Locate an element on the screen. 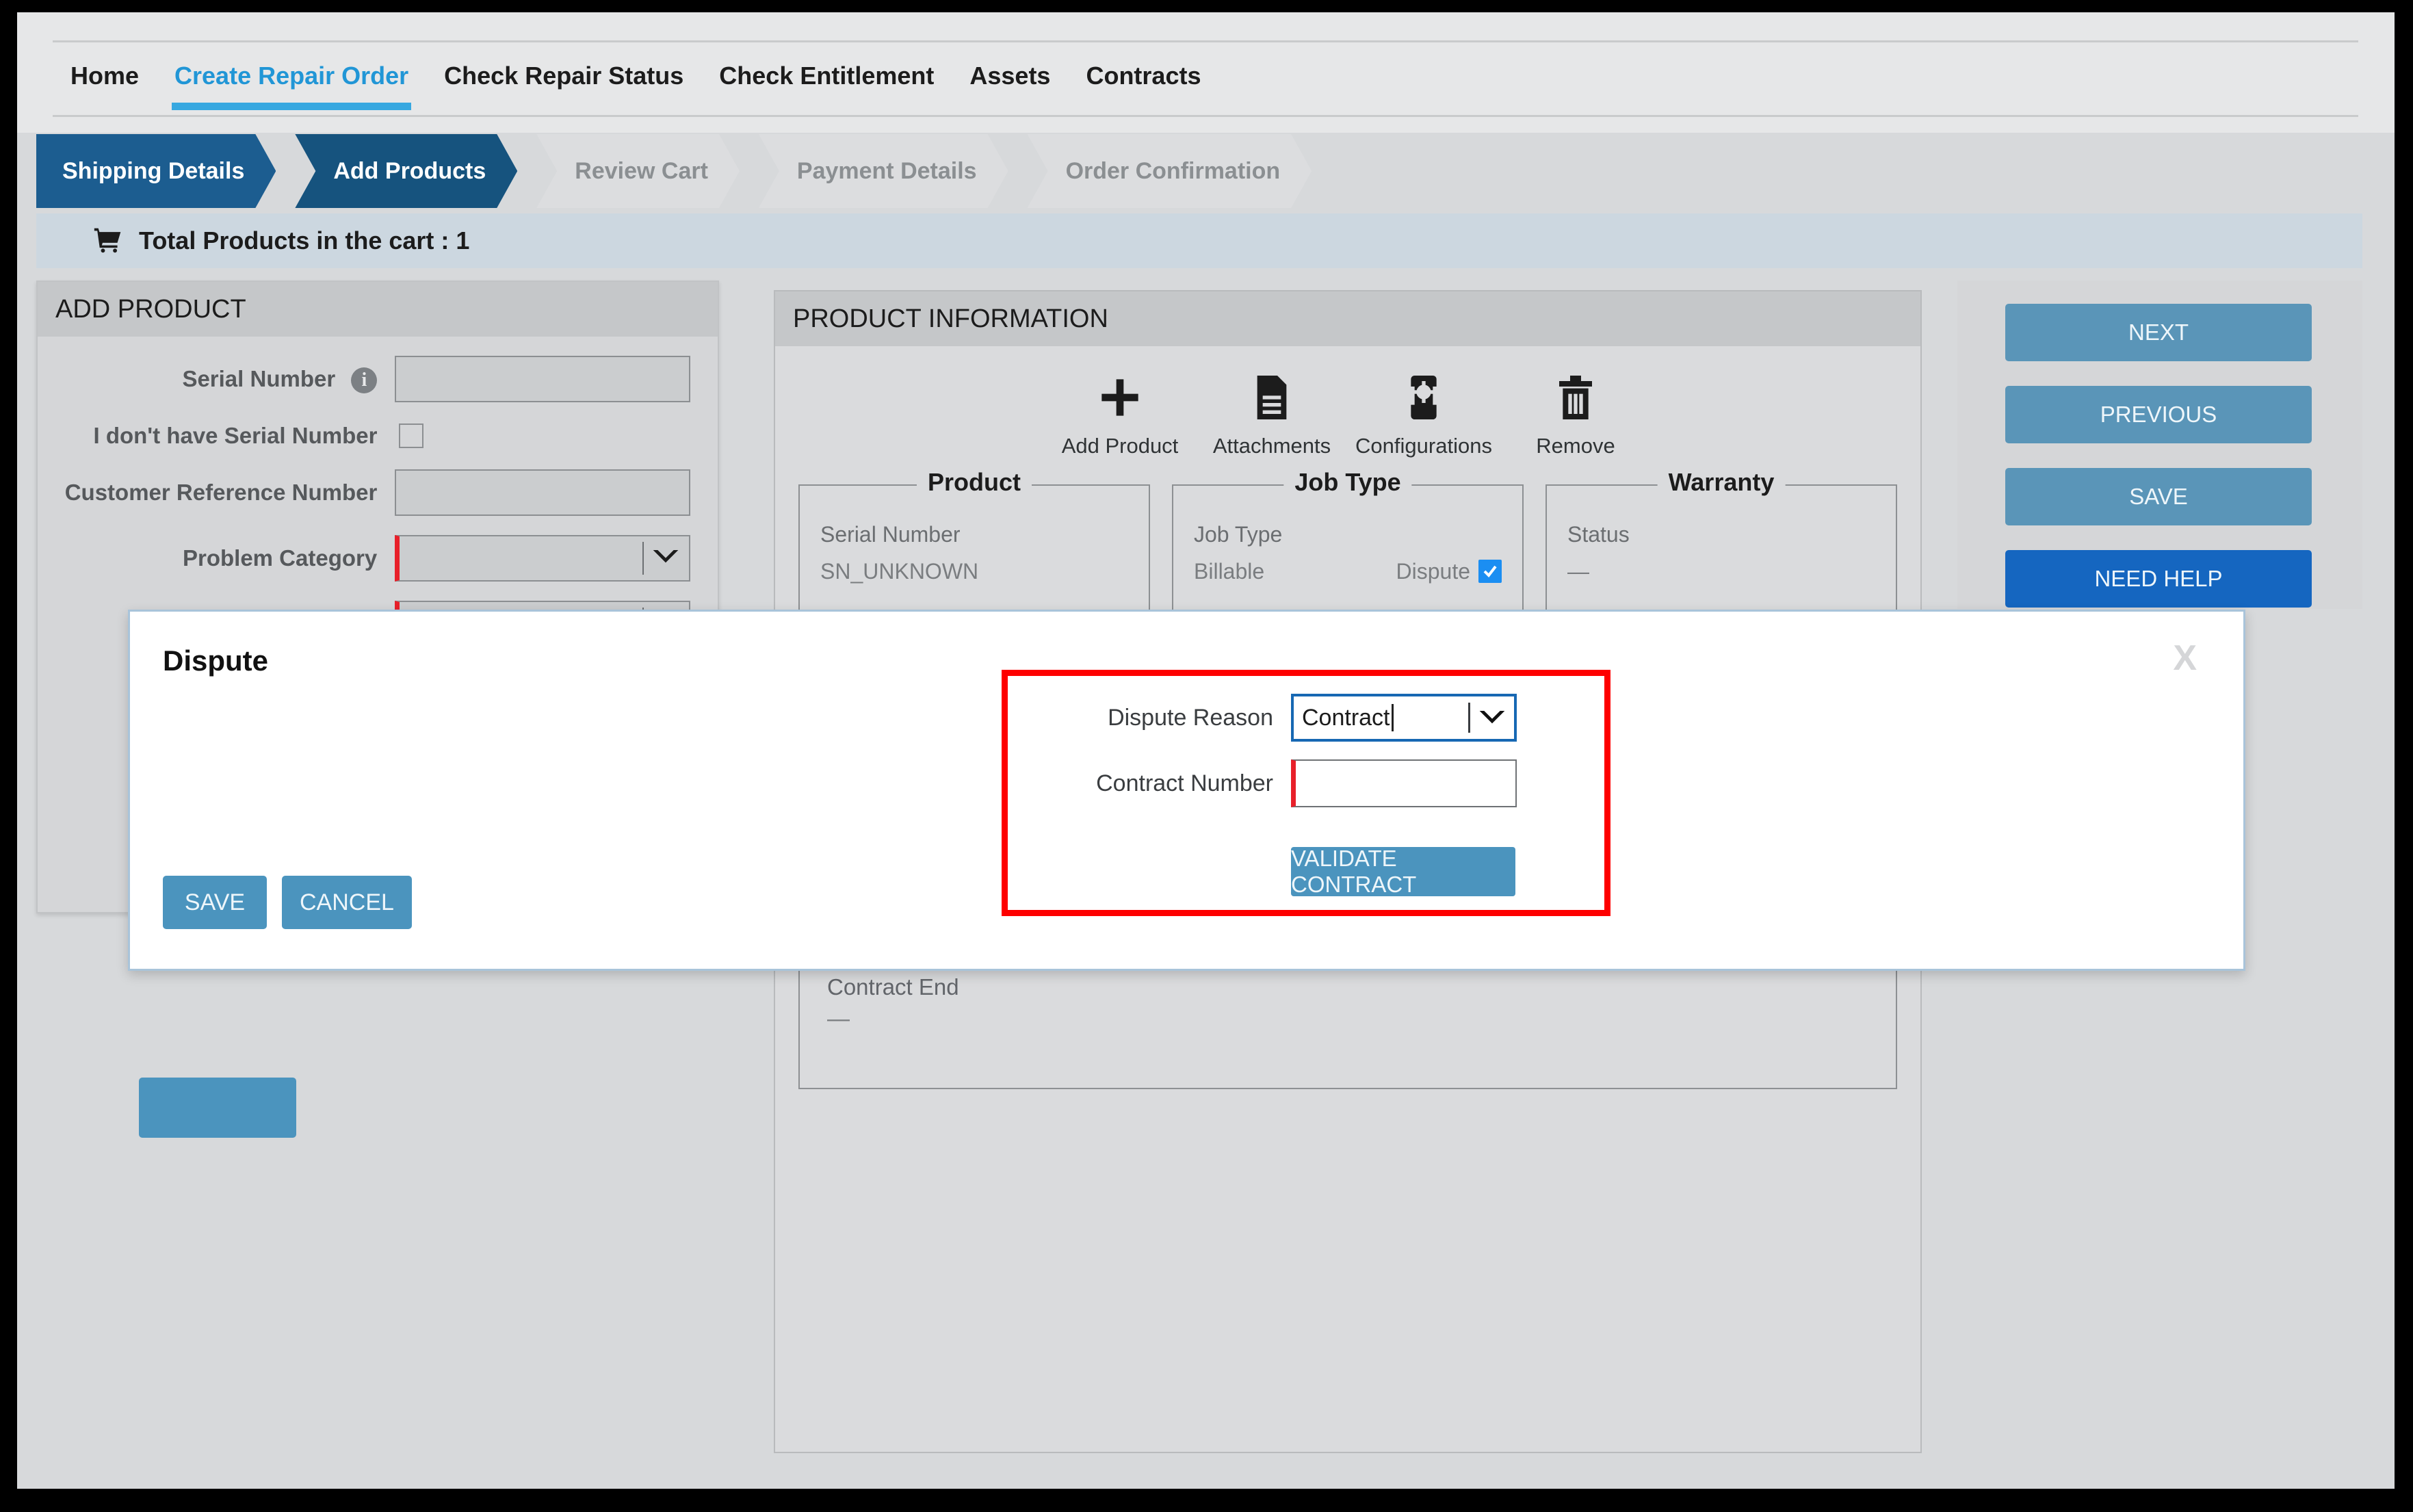  modal-cancel-button: CANCEL is located at coordinates (347, 902).